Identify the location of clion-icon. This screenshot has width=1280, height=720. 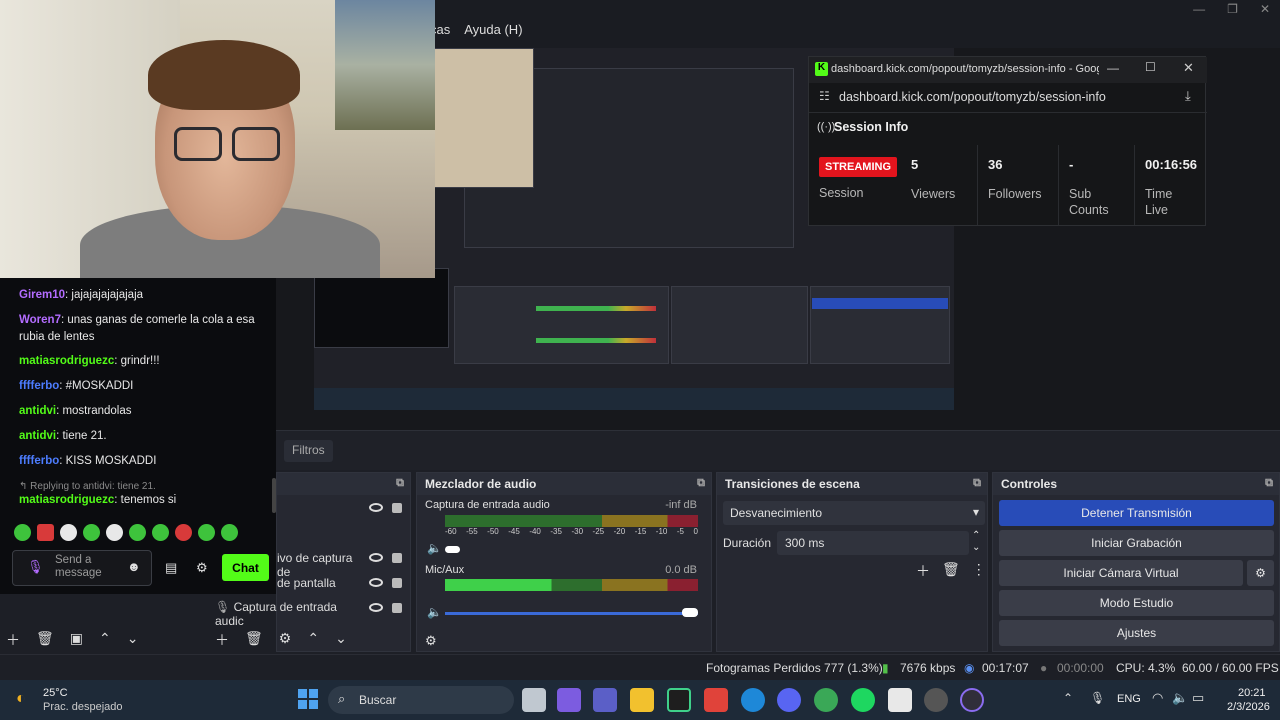
(679, 700).